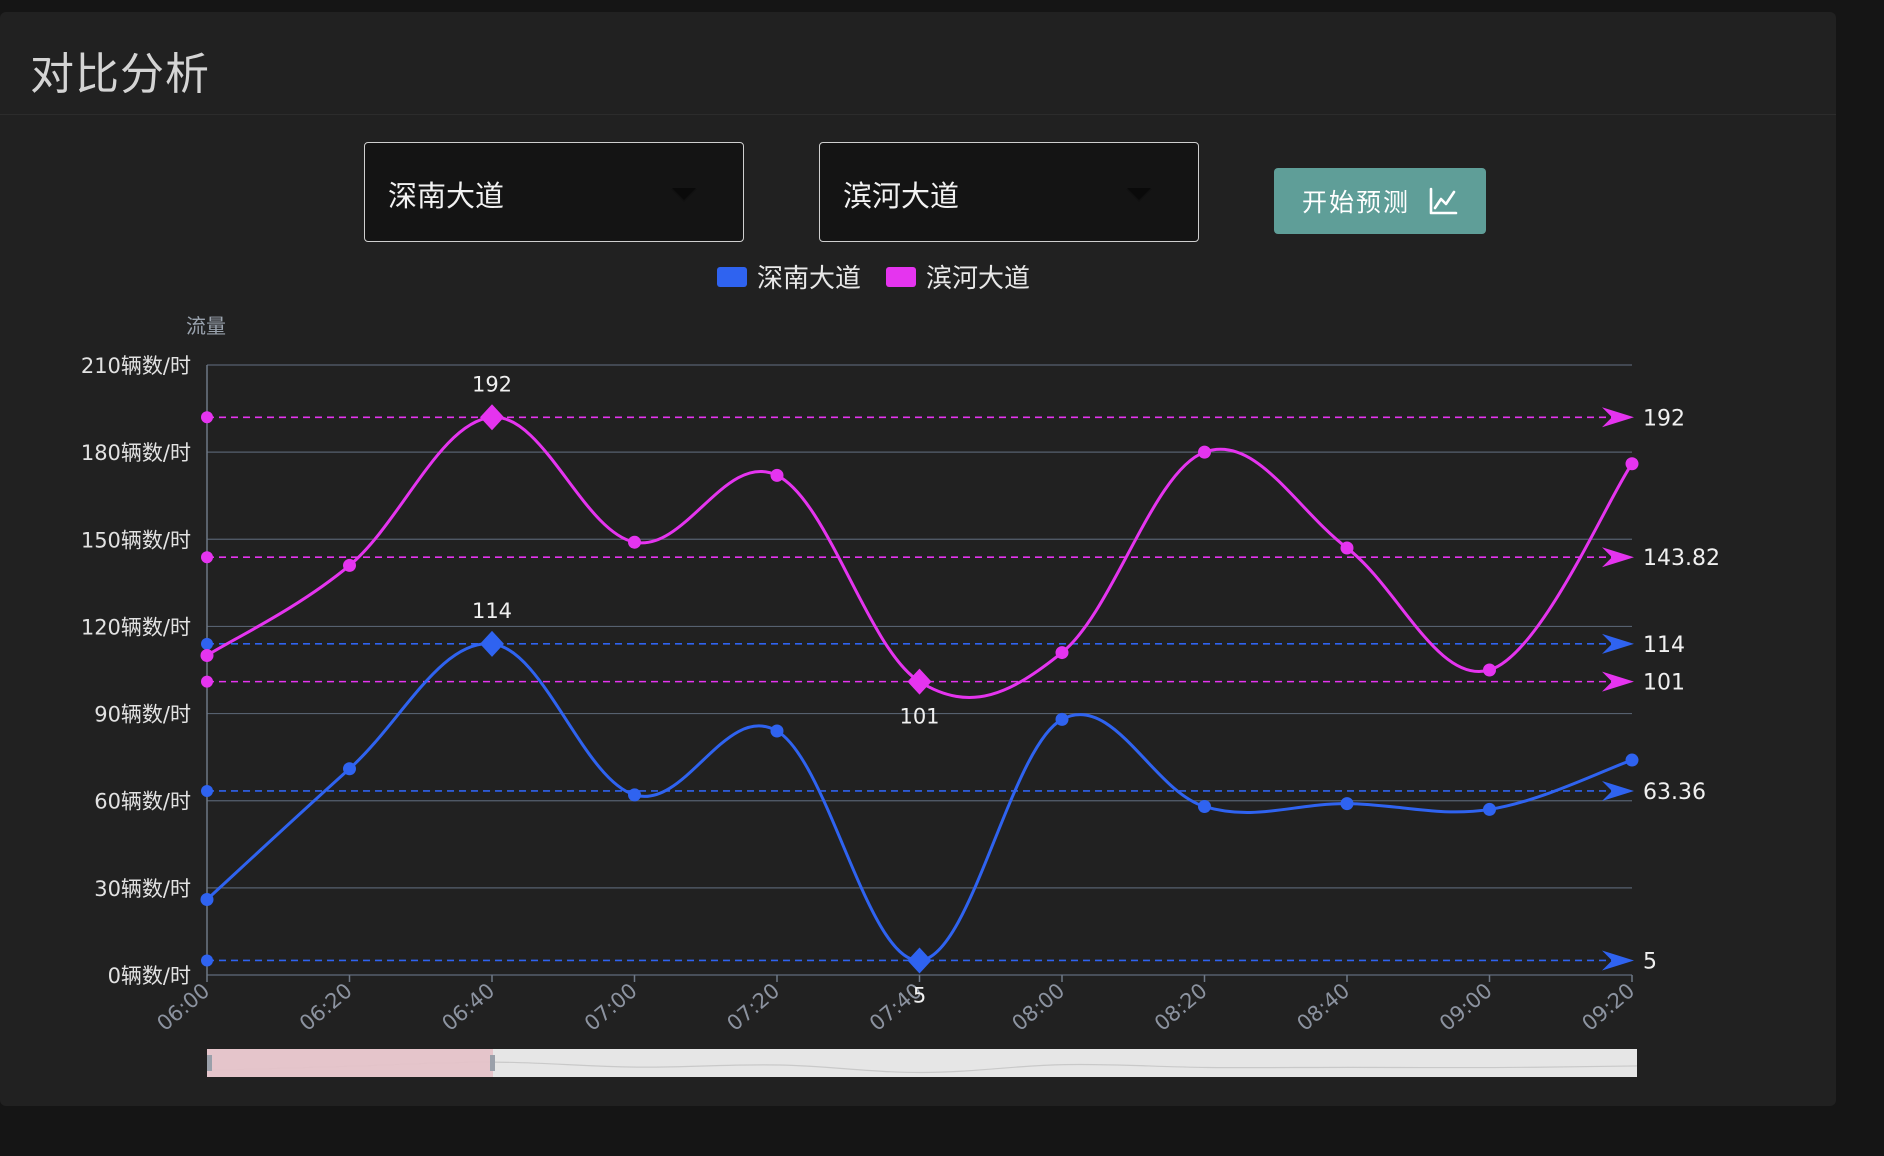 The width and height of the screenshot is (1884, 1156). What do you see at coordinates (1323, 1006) in the screenshot?
I see `x-tick-label: 08:40` at bounding box center [1323, 1006].